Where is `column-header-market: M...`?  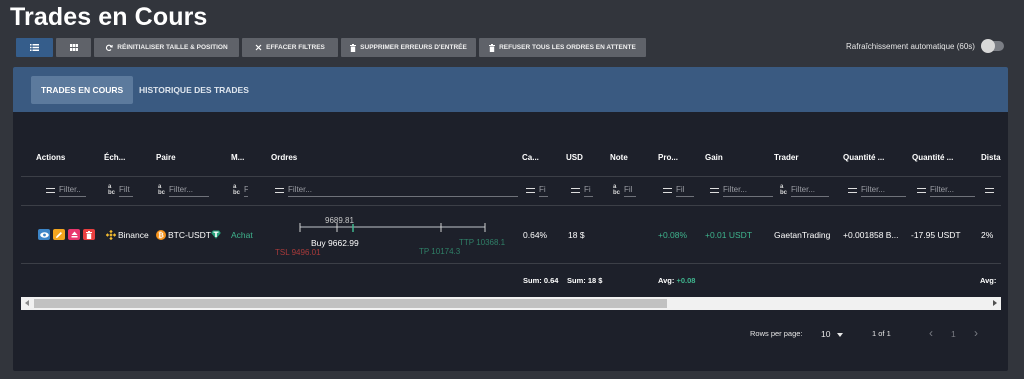 column-header-market: M... is located at coordinates (237, 158).